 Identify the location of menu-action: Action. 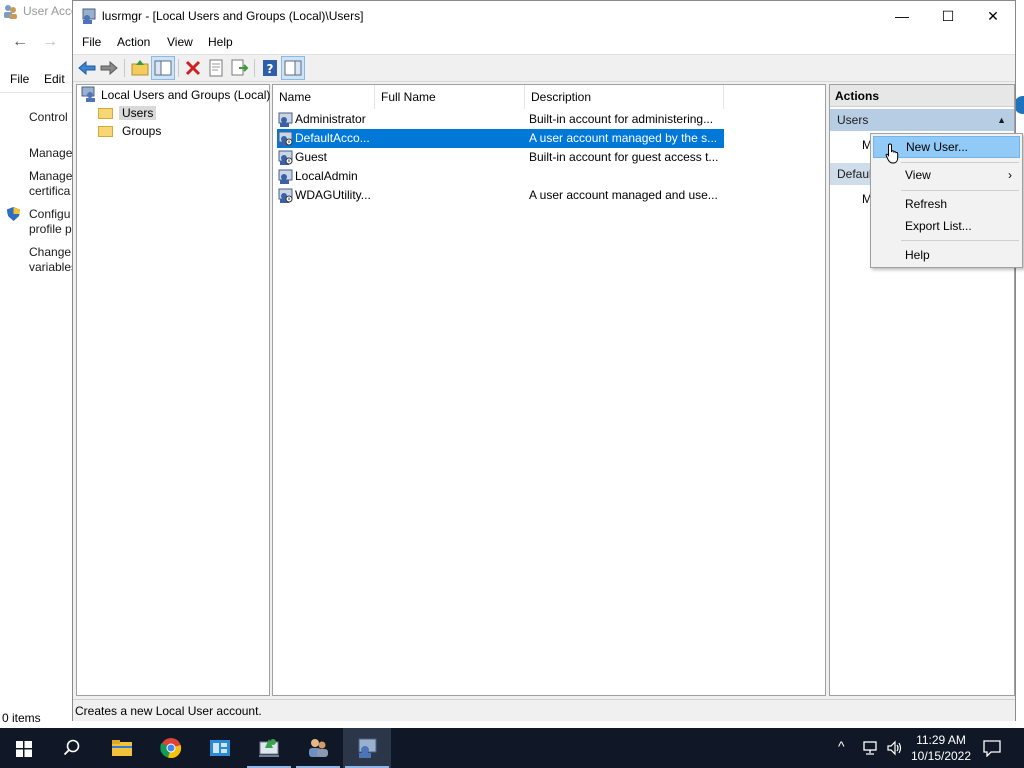
(133, 42).